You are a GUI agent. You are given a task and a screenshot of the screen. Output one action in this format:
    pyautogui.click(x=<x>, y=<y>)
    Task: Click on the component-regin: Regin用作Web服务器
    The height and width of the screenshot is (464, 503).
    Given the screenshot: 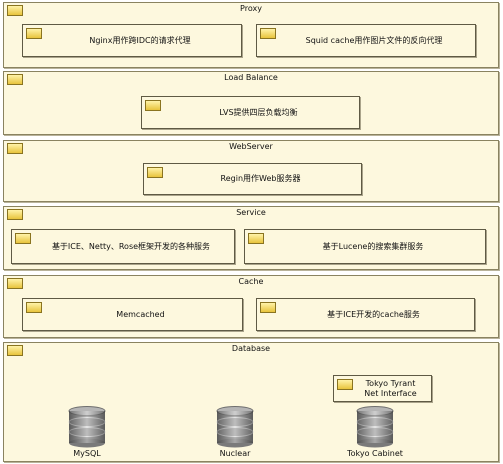 What is the action you would take?
    pyautogui.click(x=252, y=179)
    